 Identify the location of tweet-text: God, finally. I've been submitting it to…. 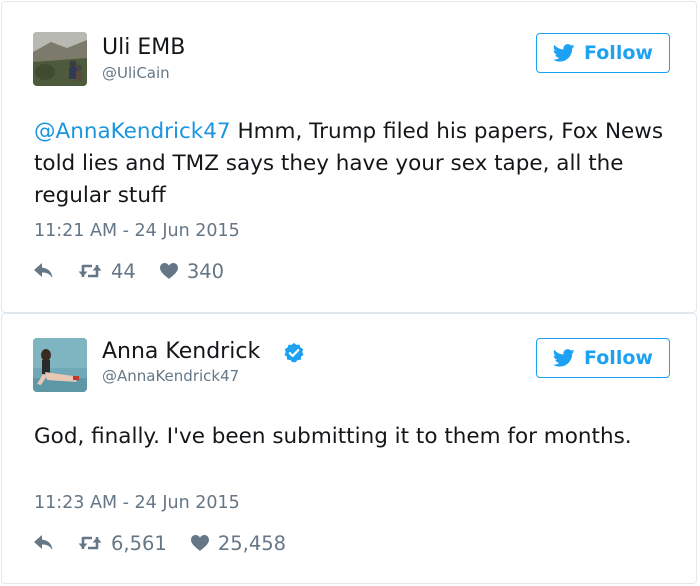
(333, 436).